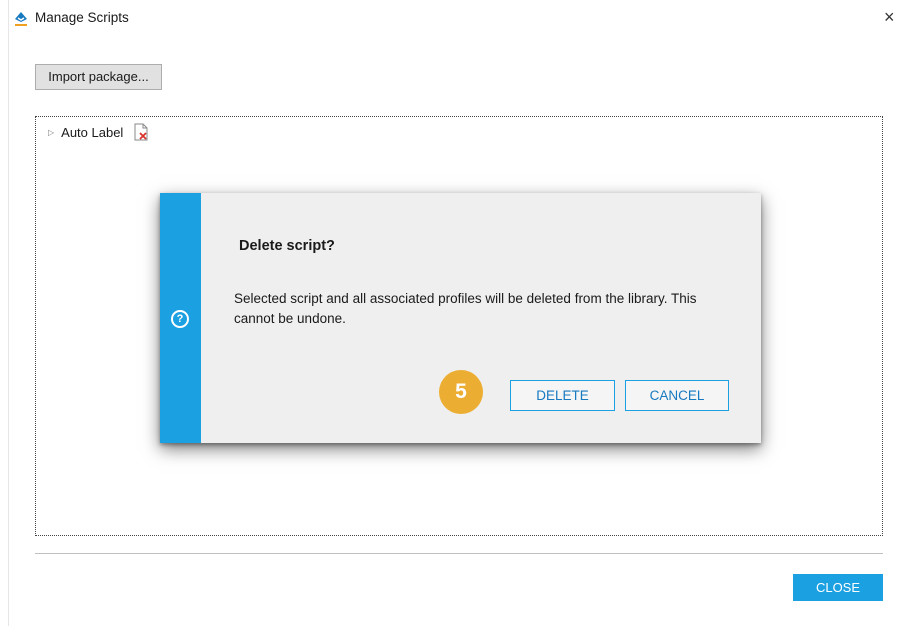 This screenshot has height=626, width=901. Describe the element at coordinates (677, 395) in the screenshot. I see `cancel-button: CANCEL` at that location.